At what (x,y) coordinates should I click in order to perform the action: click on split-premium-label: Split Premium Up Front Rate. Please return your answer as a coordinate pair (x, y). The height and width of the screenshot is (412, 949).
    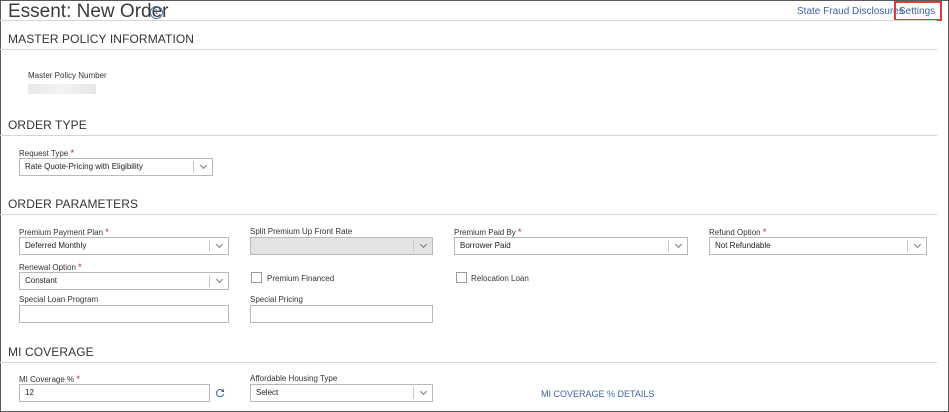
    Looking at the image, I should click on (301, 231).